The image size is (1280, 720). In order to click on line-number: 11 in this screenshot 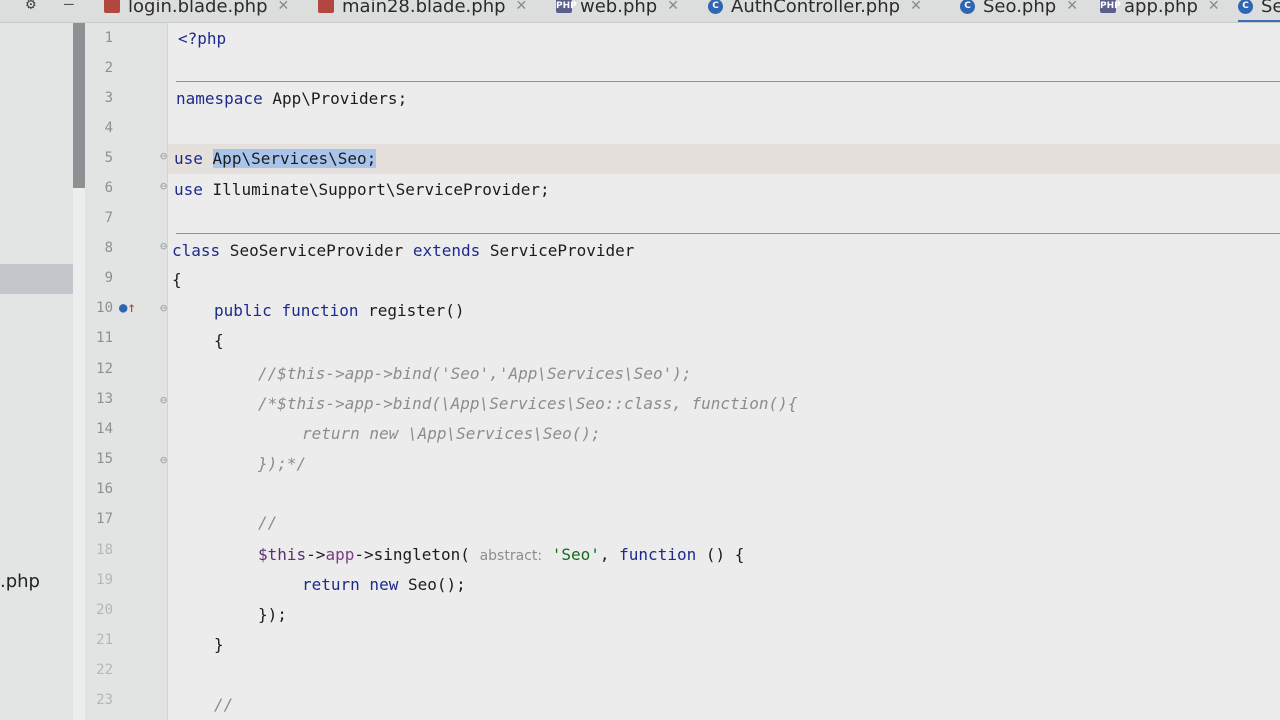, I will do `click(104, 338)`.